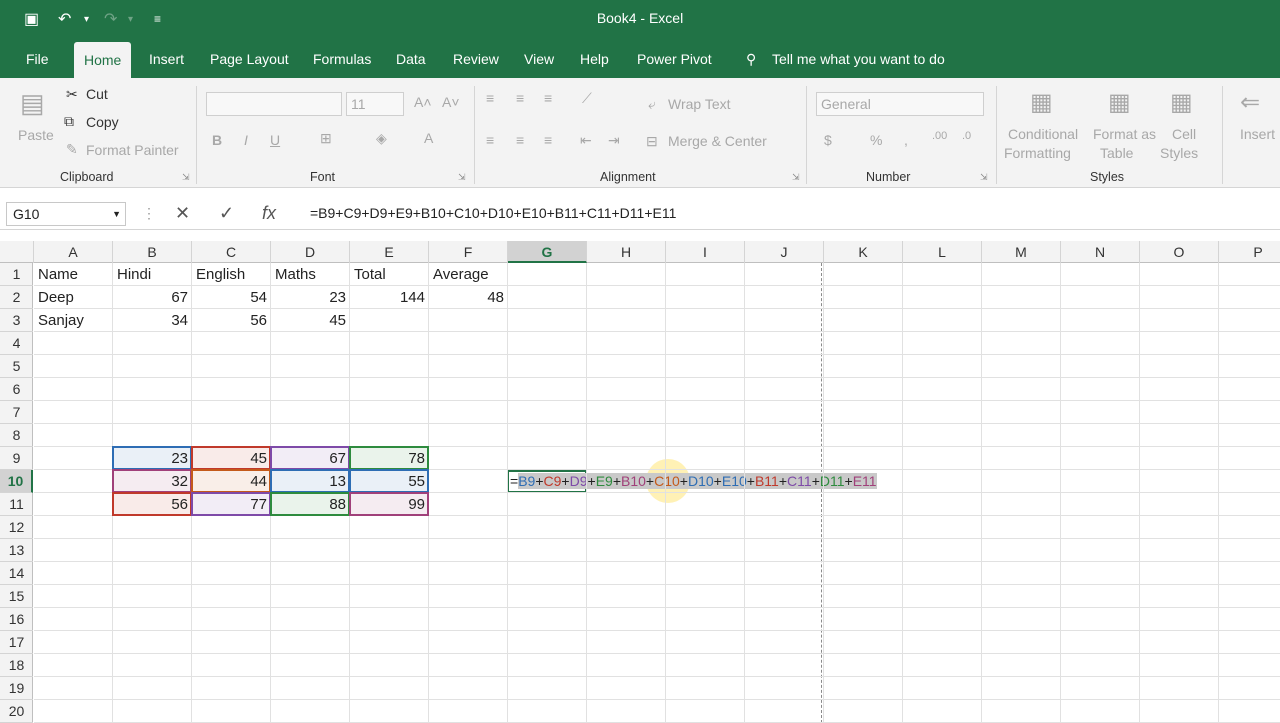  I want to click on row-header-15: 15, so click(16, 596).